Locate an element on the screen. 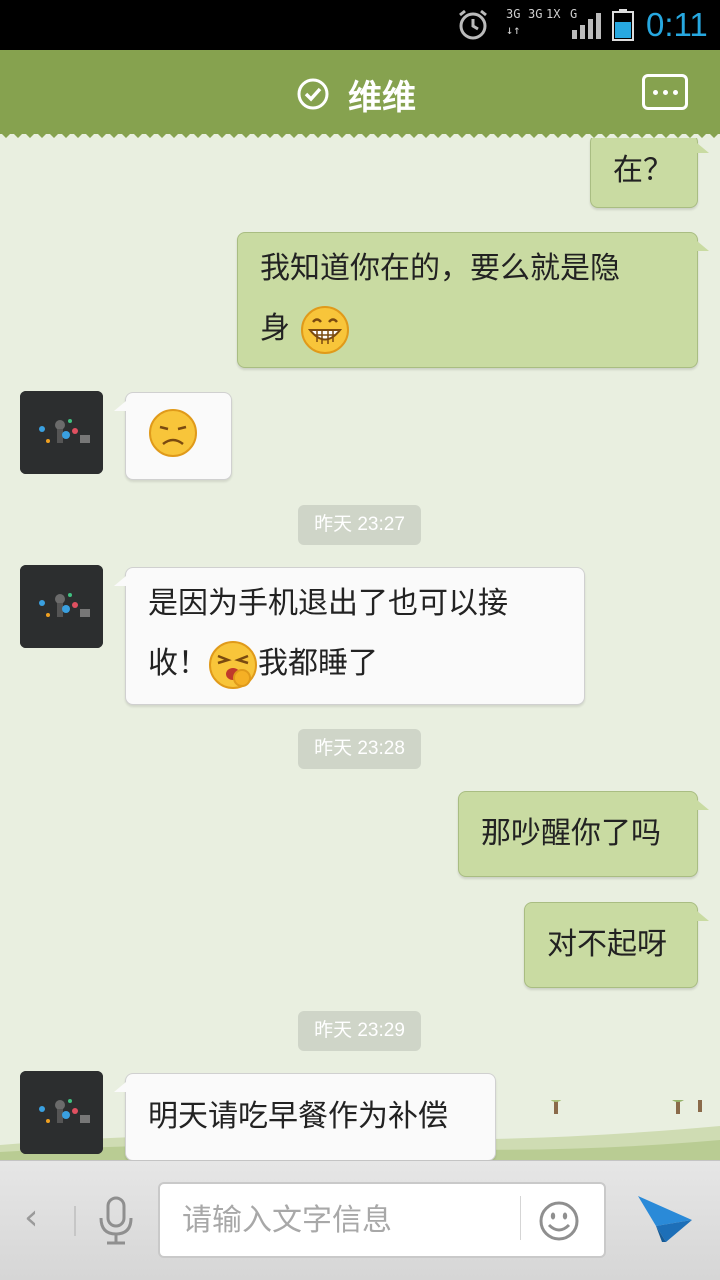  alarm-icon is located at coordinates (473, 24).